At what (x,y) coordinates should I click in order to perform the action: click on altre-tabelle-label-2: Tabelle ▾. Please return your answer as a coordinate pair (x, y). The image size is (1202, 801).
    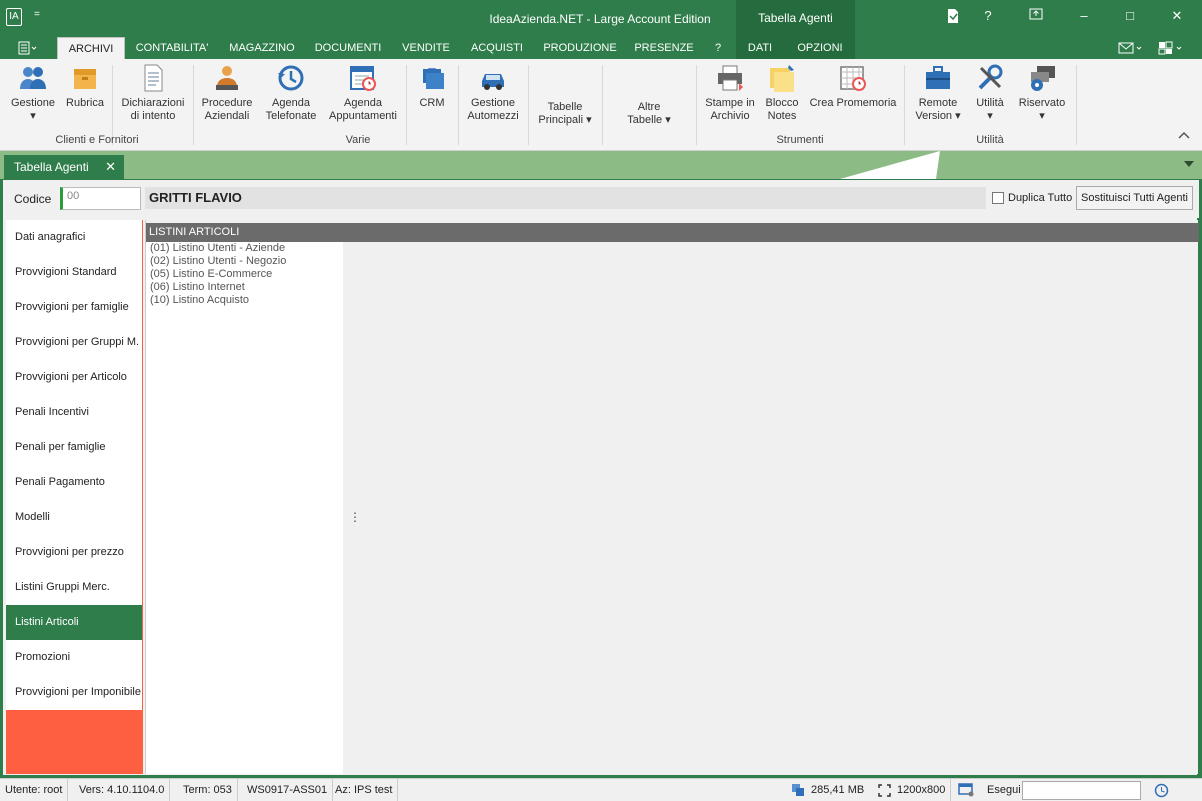
    Looking at the image, I should click on (649, 120).